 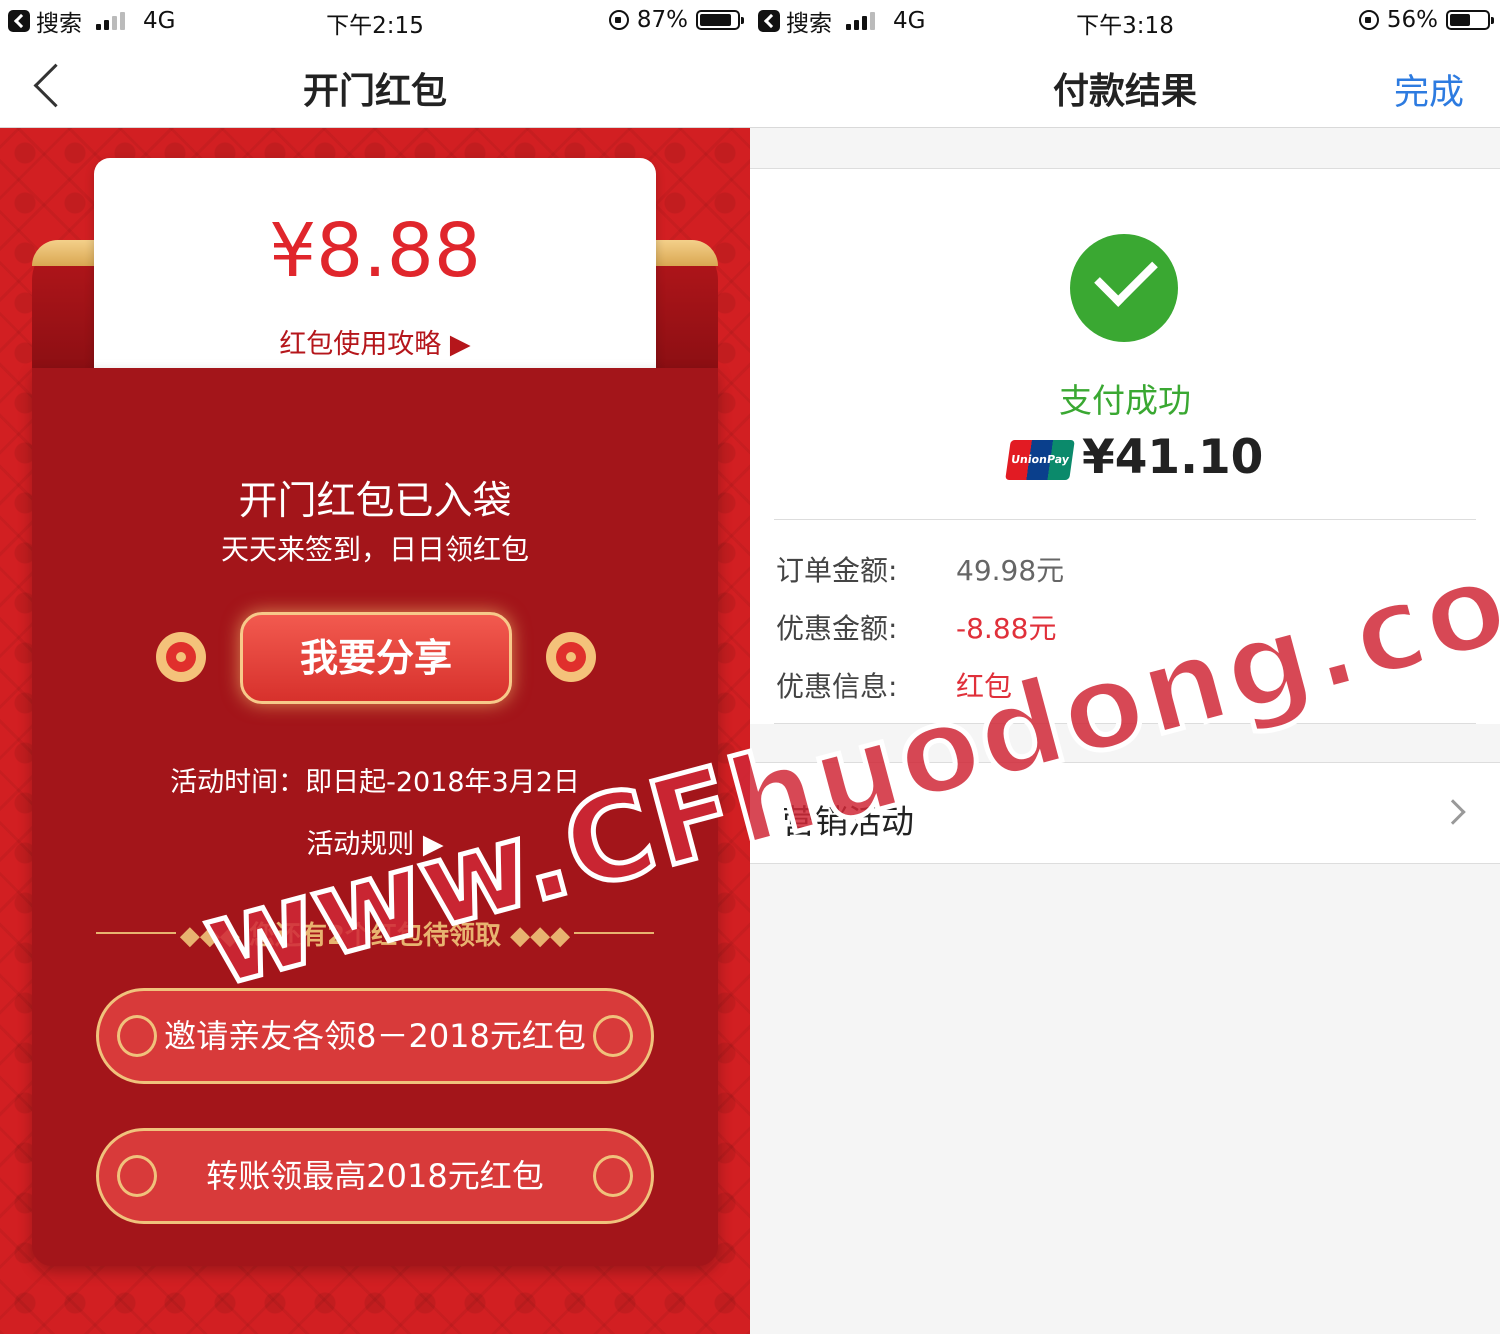 I want to click on status-bar: 搜索 4G 下午2:15 87%, so click(x=375, y=21).